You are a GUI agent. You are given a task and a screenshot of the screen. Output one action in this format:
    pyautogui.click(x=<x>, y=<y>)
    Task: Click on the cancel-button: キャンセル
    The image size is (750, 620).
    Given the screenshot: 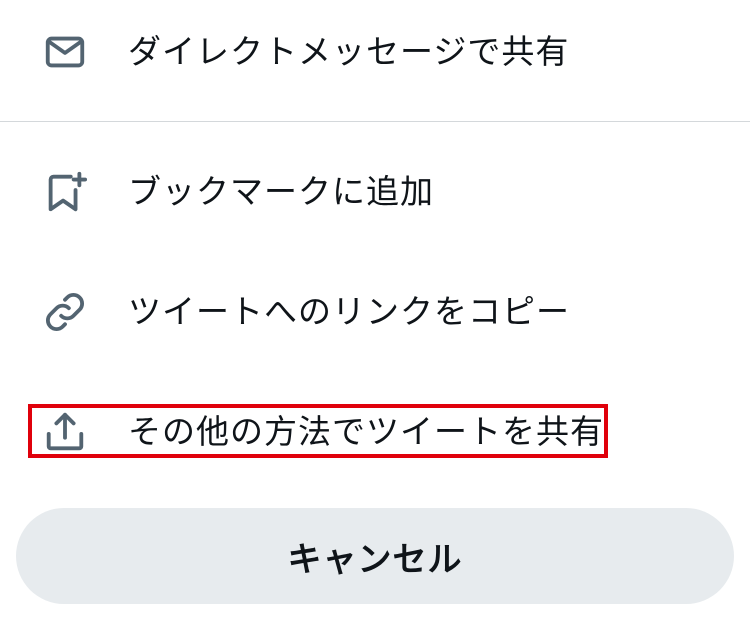 What is the action you would take?
    pyautogui.click(x=375, y=556)
    